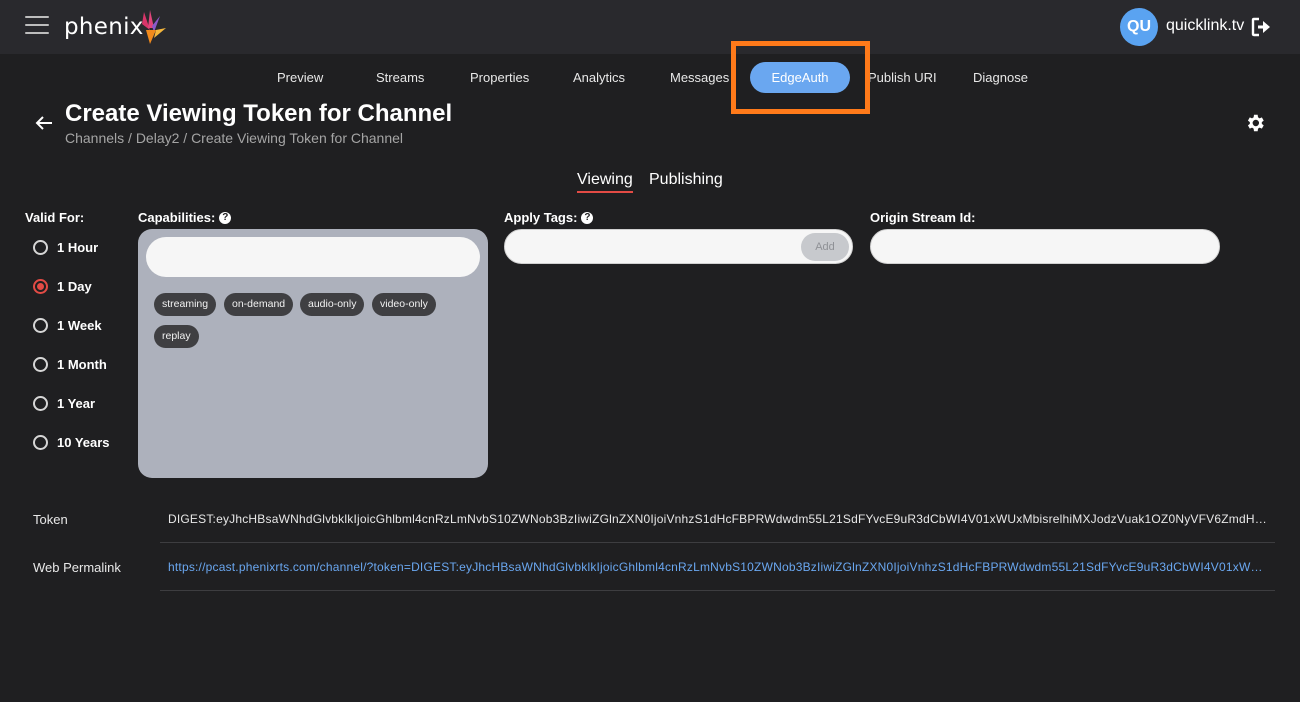  I want to click on valid-for-label: Valid For:, so click(55, 217).